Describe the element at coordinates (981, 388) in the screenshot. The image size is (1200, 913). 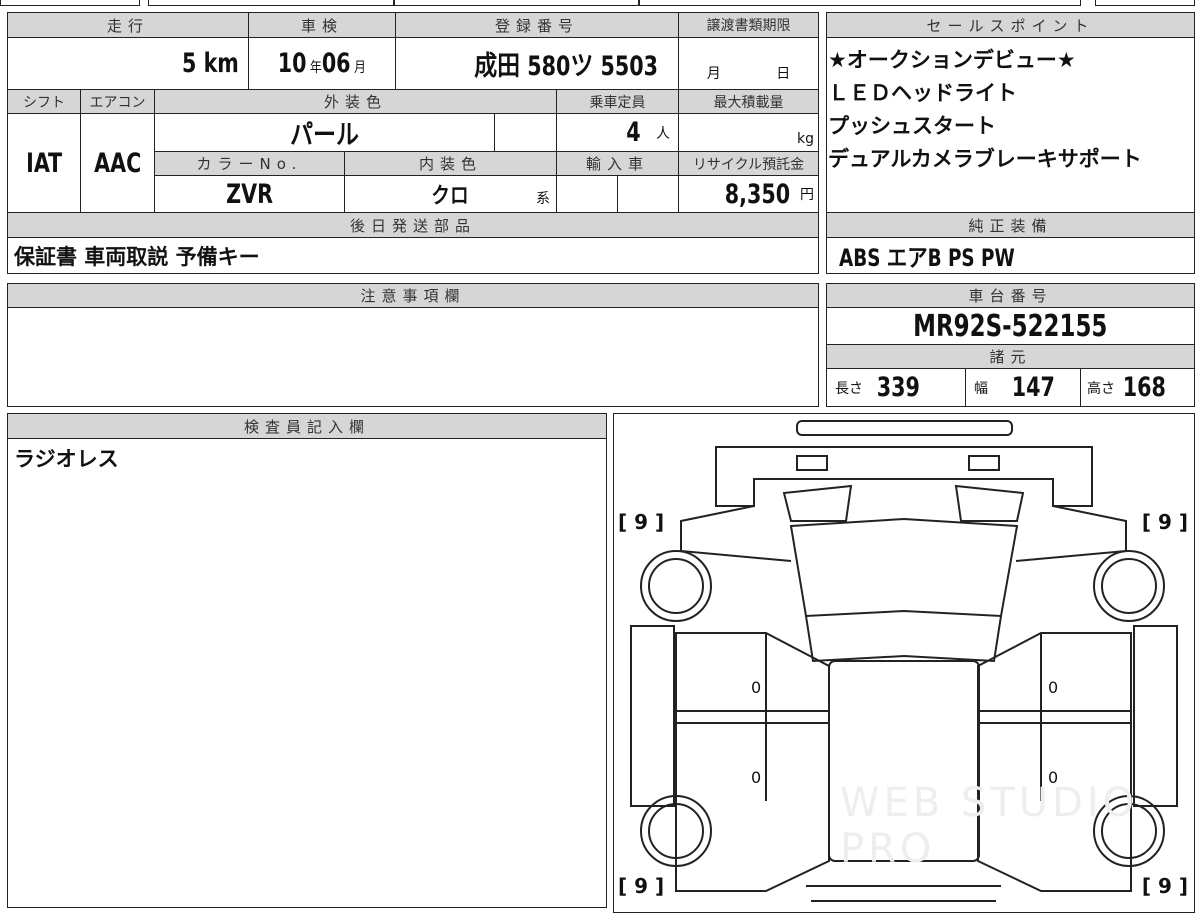
I see `width-label: 幅` at that location.